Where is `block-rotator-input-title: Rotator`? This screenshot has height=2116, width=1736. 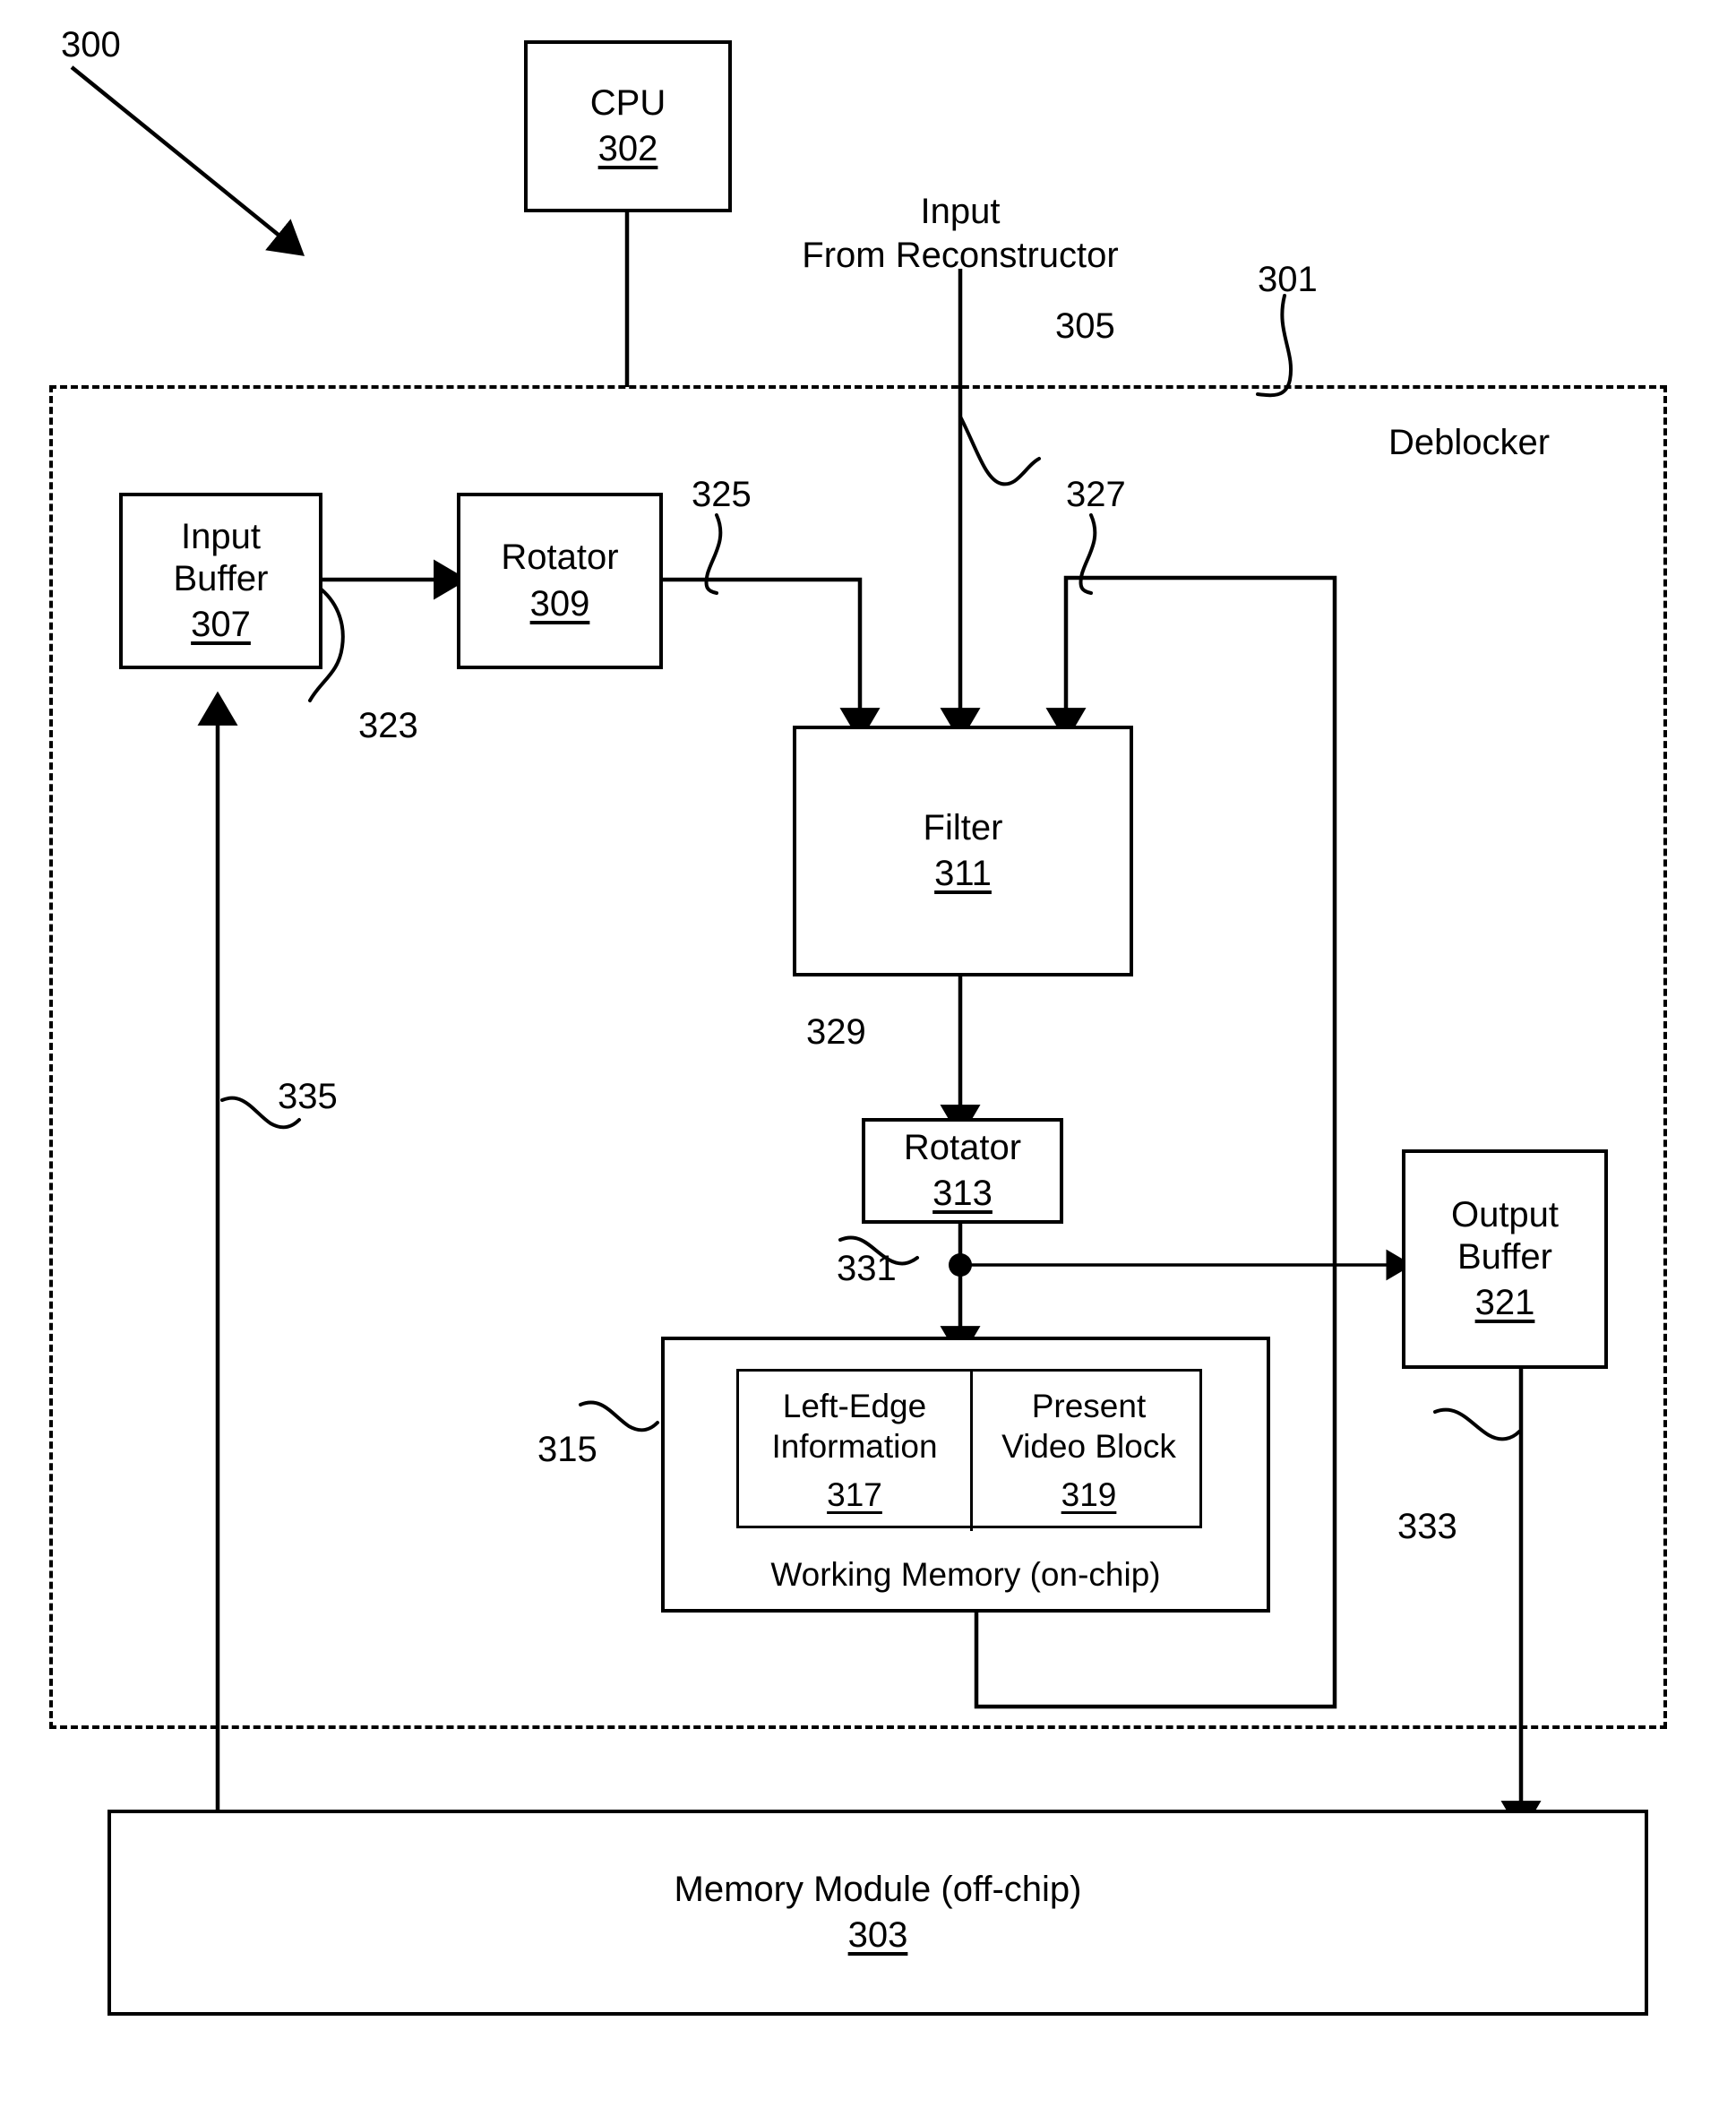
block-rotator-input-title: Rotator is located at coordinates (560, 558).